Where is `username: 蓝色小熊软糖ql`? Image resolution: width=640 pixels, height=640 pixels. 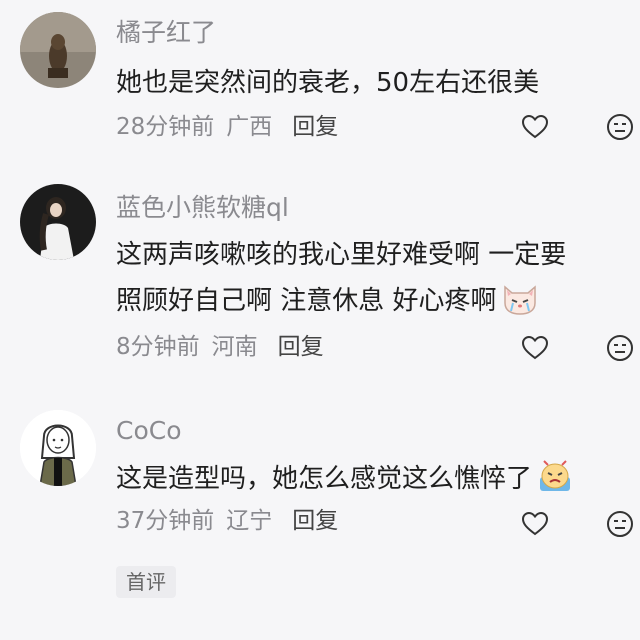 username: 蓝色小熊软糖ql is located at coordinates (202, 207).